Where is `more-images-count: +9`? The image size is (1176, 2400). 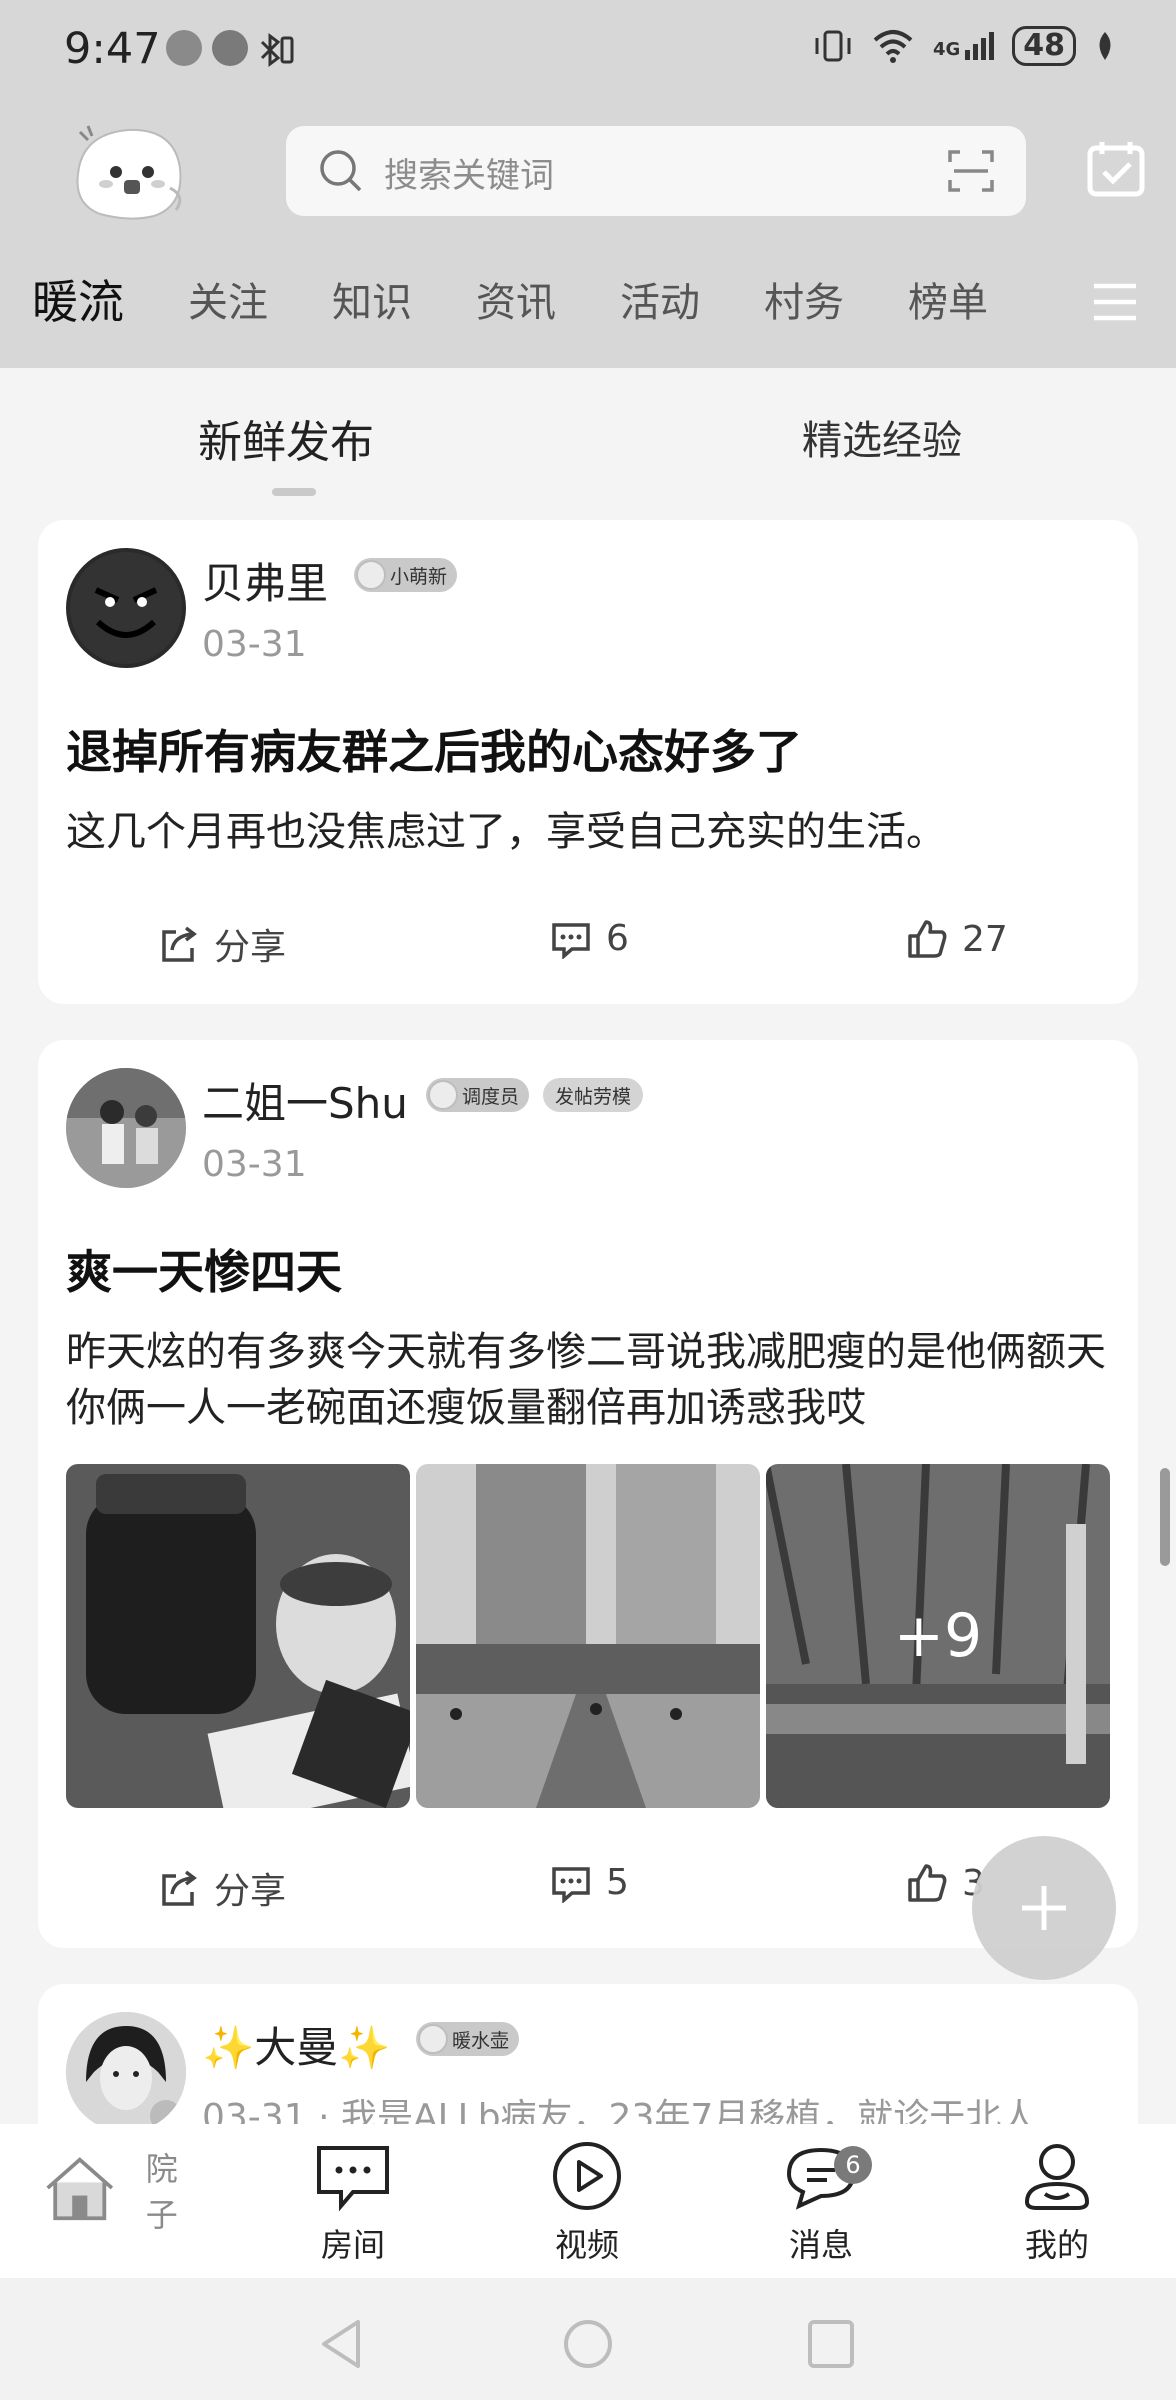
more-images-count: +9 is located at coordinates (938, 1636).